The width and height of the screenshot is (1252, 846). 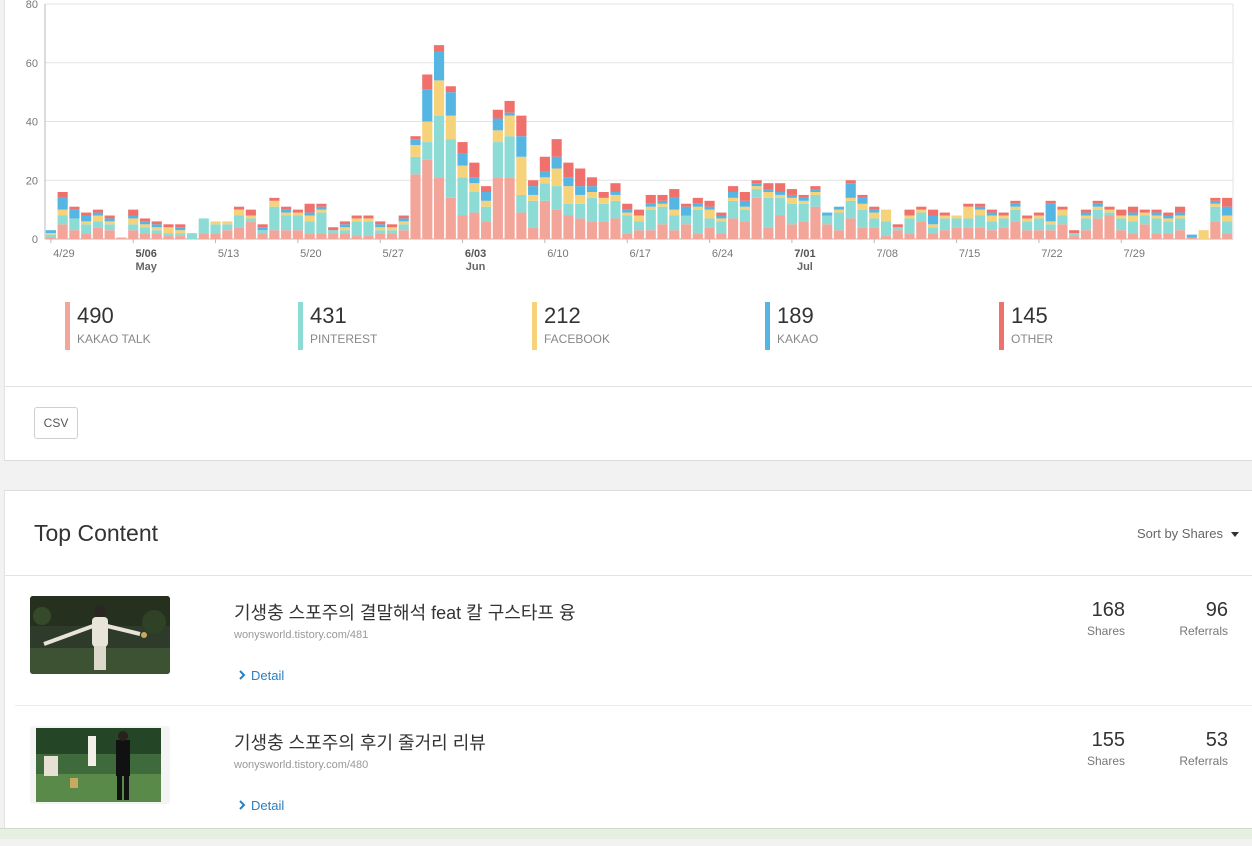 I want to click on sort-dropdown: Sort by Shares, so click(x=1188, y=533).